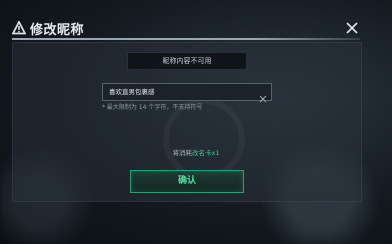 Image resolution: width=392 pixels, height=244 pixels. I want to click on cost-line: 将消耗改名卡x1, so click(196, 152).